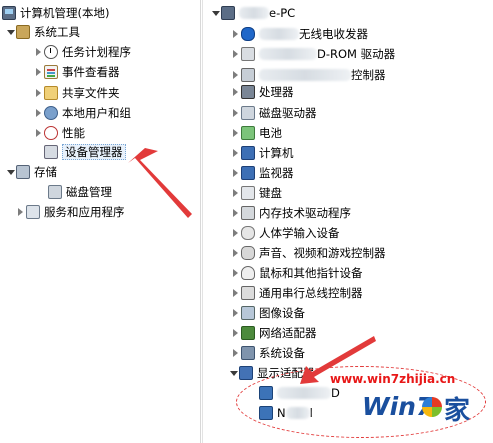 This screenshot has height=443, width=493. Describe the element at coordinates (311, 293) in the screenshot. I see `device-category-label: 通用串行总线控制器` at that location.